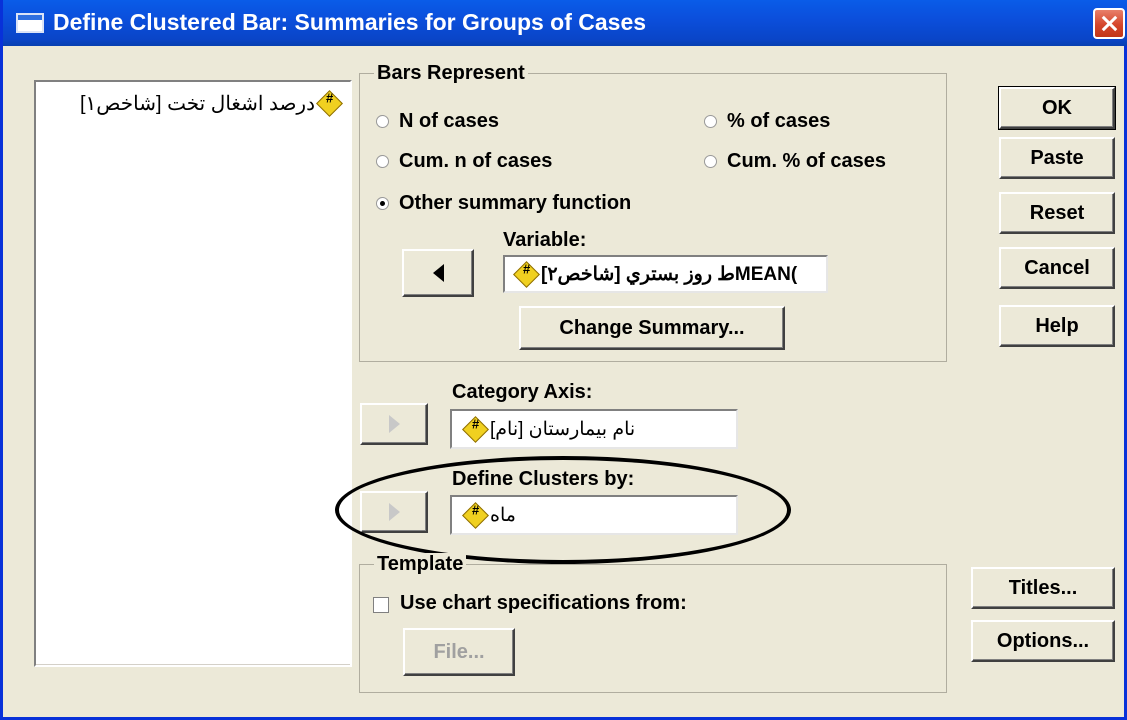 Image resolution: width=1127 pixels, height=720 pixels. Describe the element at coordinates (1109, 23) in the screenshot. I see `close-icon` at that location.